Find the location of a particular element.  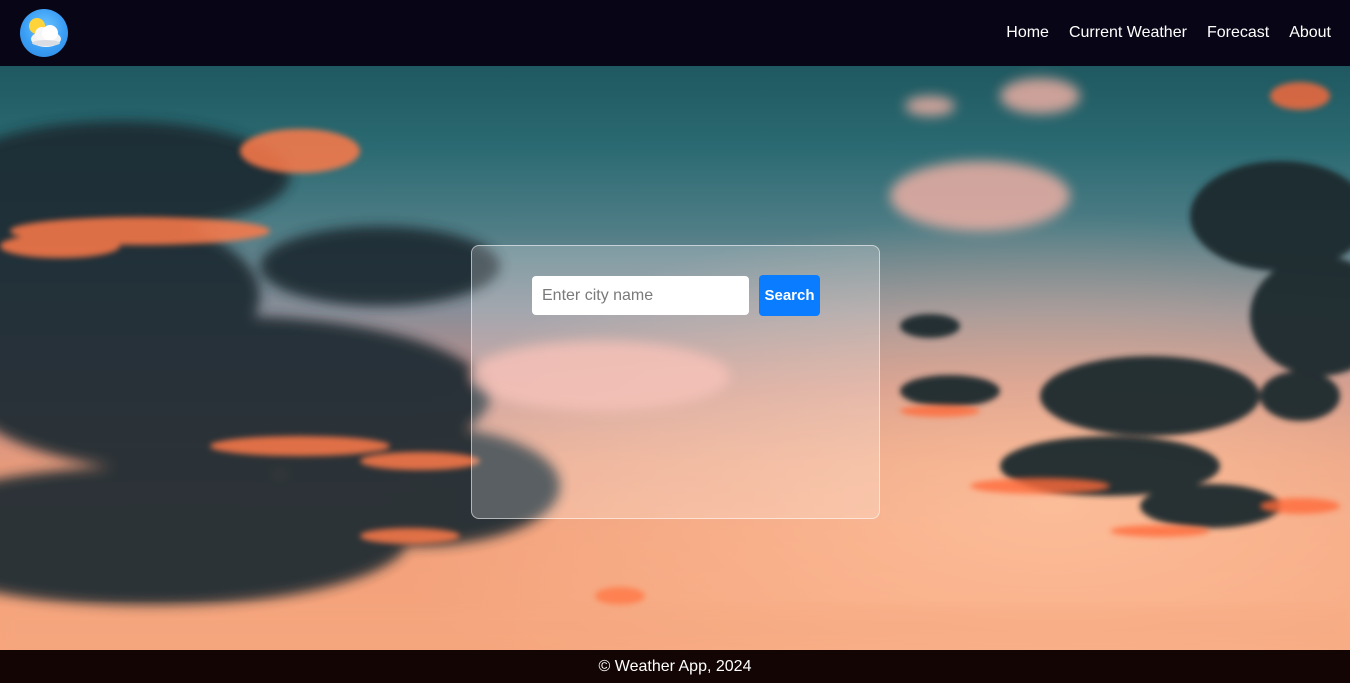

city-search-input is located at coordinates (640, 295).